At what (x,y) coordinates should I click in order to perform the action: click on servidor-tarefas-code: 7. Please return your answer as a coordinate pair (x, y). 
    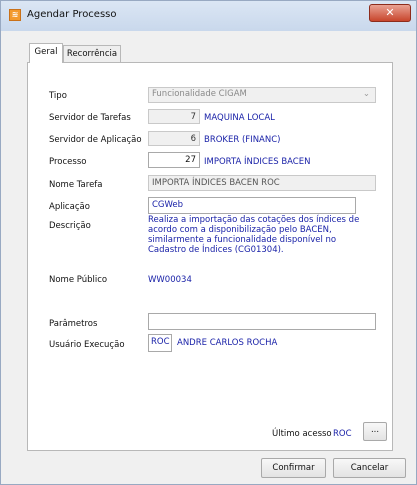
    Looking at the image, I should click on (174, 116).